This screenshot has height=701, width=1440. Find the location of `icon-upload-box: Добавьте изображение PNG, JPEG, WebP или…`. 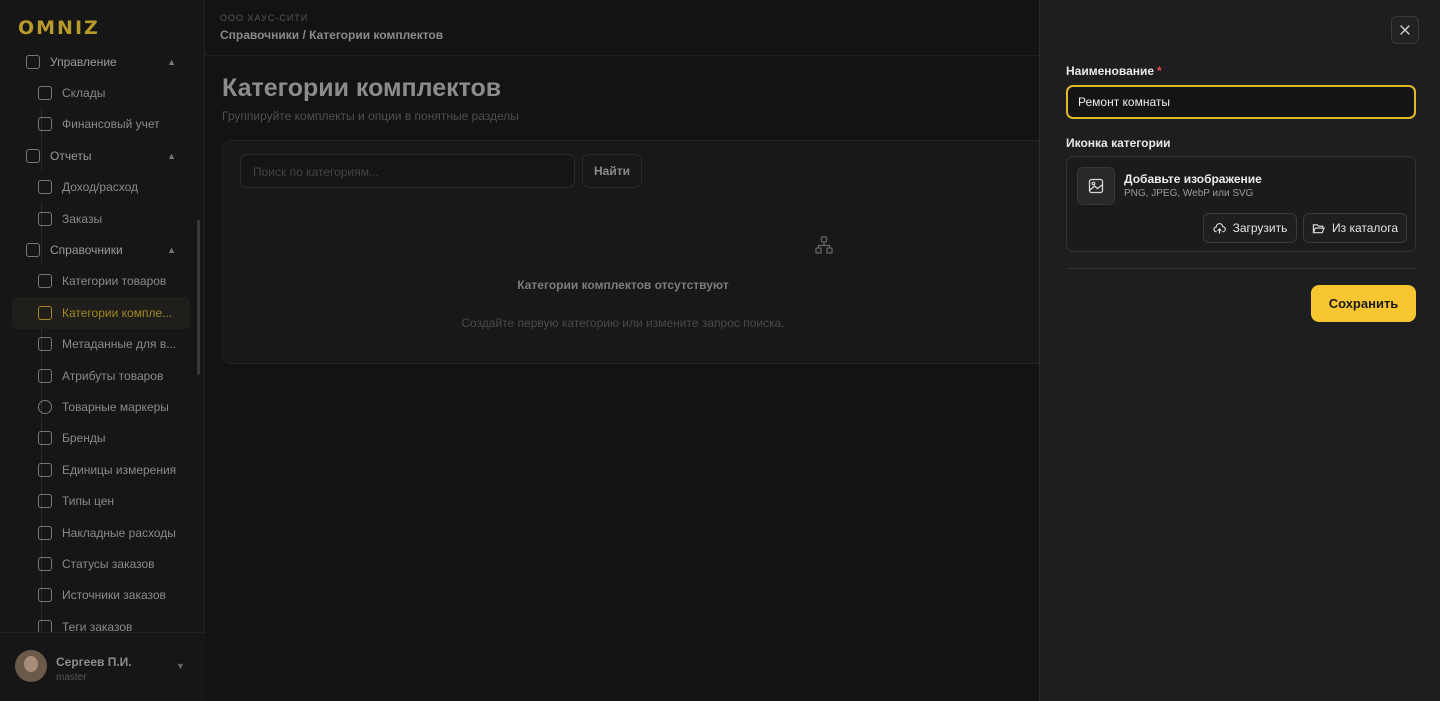

icon-upload-box: Добавьте изображение PNG, JPEG, WebP или… is located at coordinates (1241, 204).